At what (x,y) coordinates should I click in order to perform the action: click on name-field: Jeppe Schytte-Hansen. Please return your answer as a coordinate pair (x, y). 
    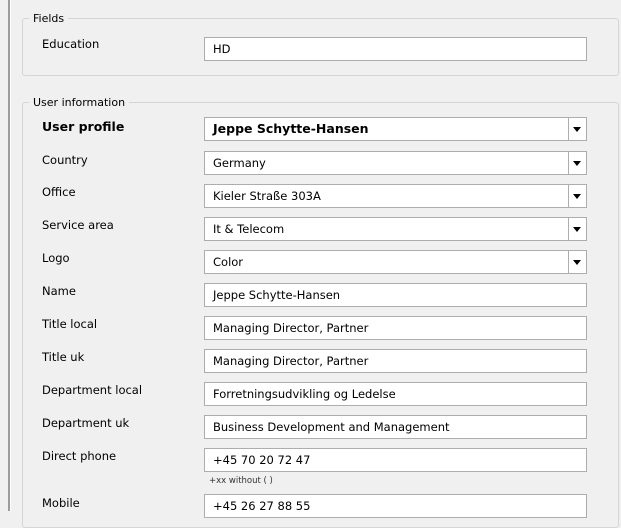
    Looking at the image, I should click on (395, 295).